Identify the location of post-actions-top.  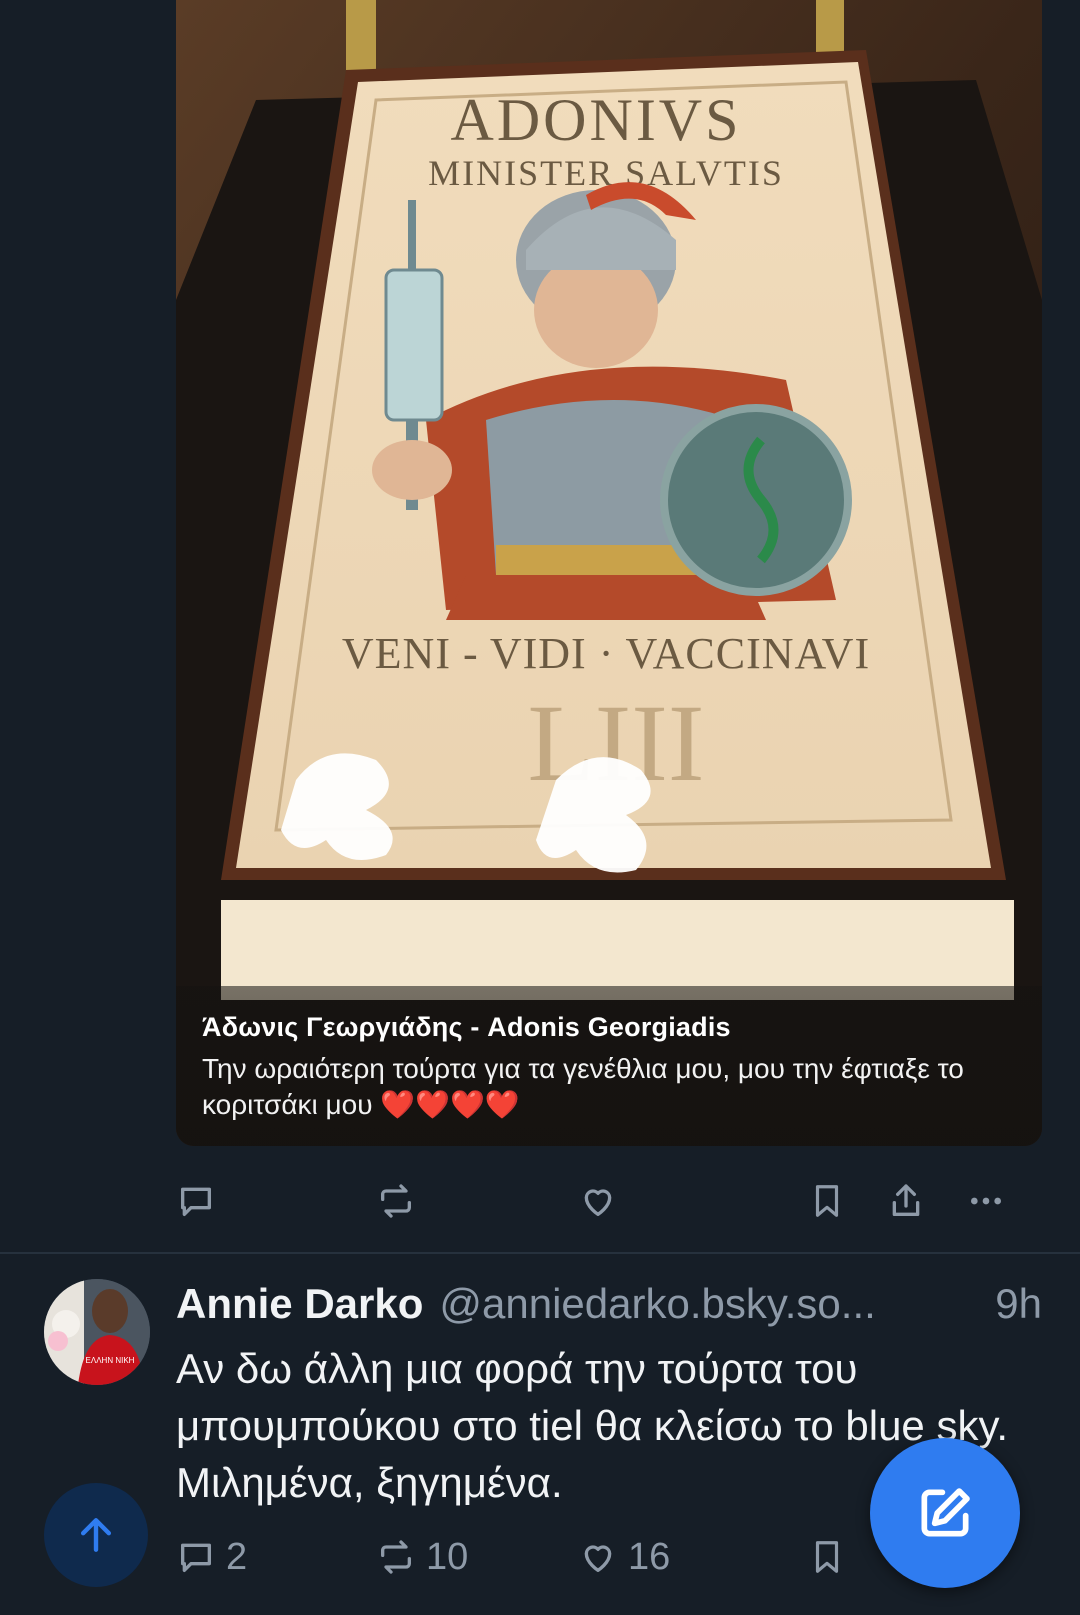
(606, 1201).